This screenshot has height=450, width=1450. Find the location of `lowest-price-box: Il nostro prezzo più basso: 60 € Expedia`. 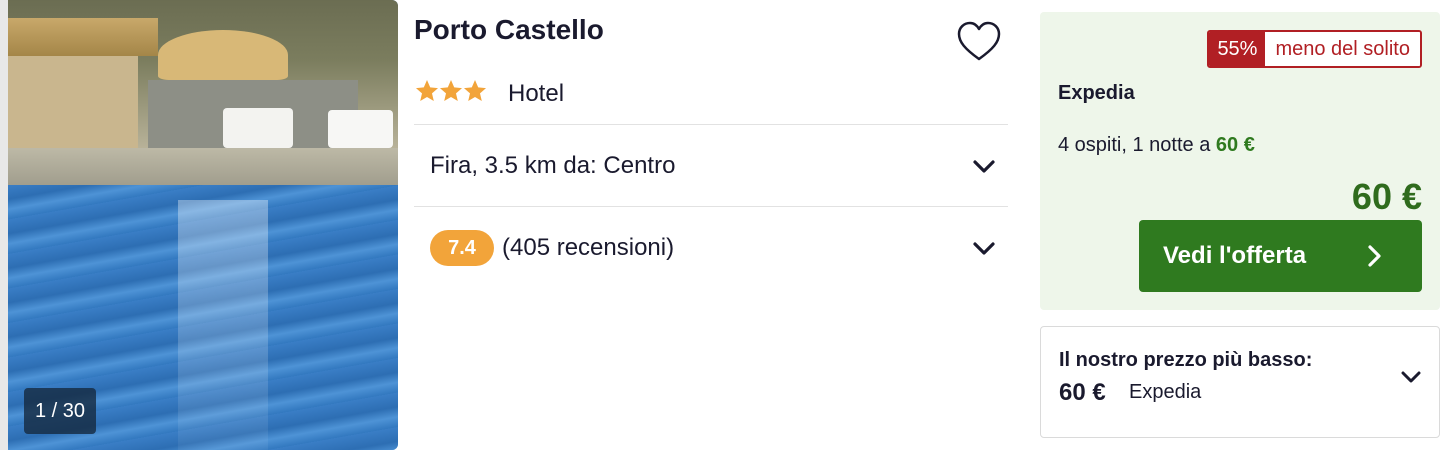

lowest-price-box: Il nostro prezzo più basso: 60 € Expedia is located at coordinates (1240, 382).